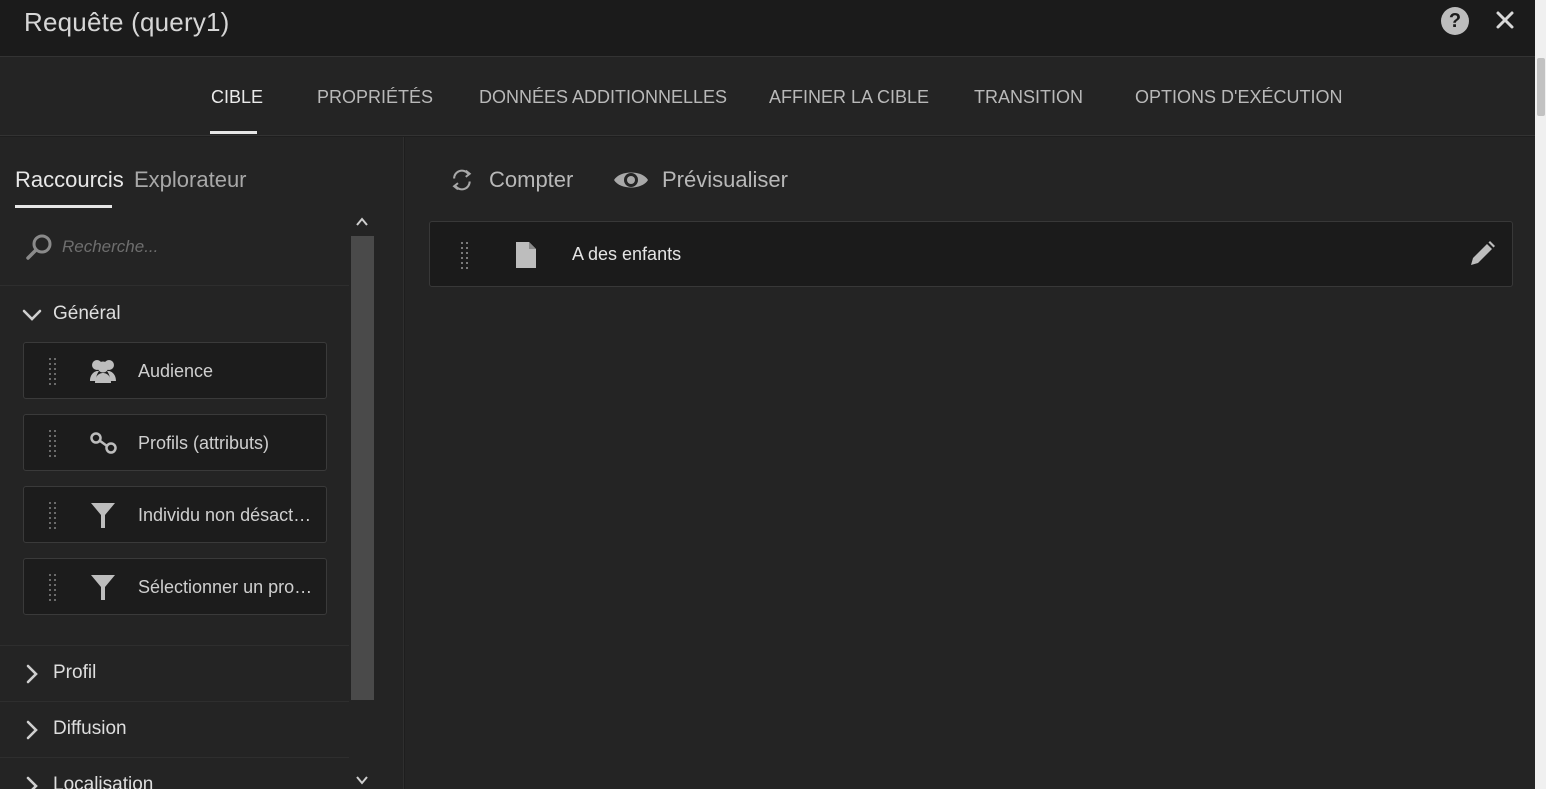 The image size is (1546, 789). Describe the element at coordinates (1541, 87) in the screenshot. I see `window-scrollbar-thumb` at that location.